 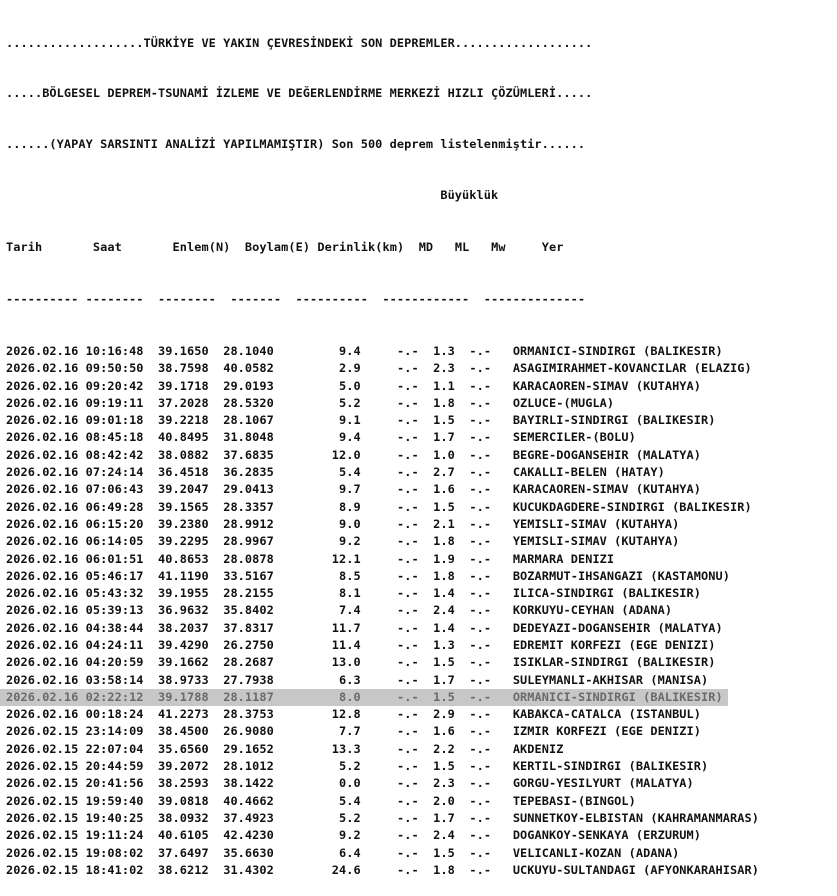 I want to click on cell-ml: 1.3, so click(x=444, y=644).